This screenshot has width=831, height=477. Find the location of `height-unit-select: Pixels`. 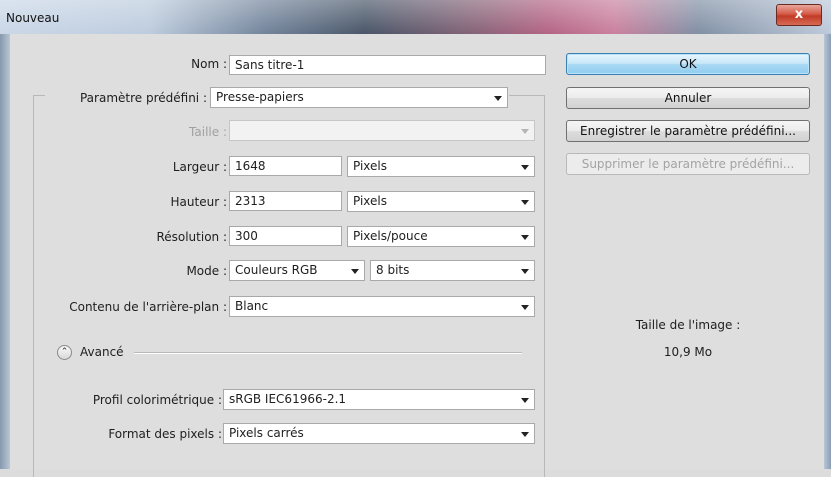

height-unit-select: Pixels is located at coordinates (441, 201).